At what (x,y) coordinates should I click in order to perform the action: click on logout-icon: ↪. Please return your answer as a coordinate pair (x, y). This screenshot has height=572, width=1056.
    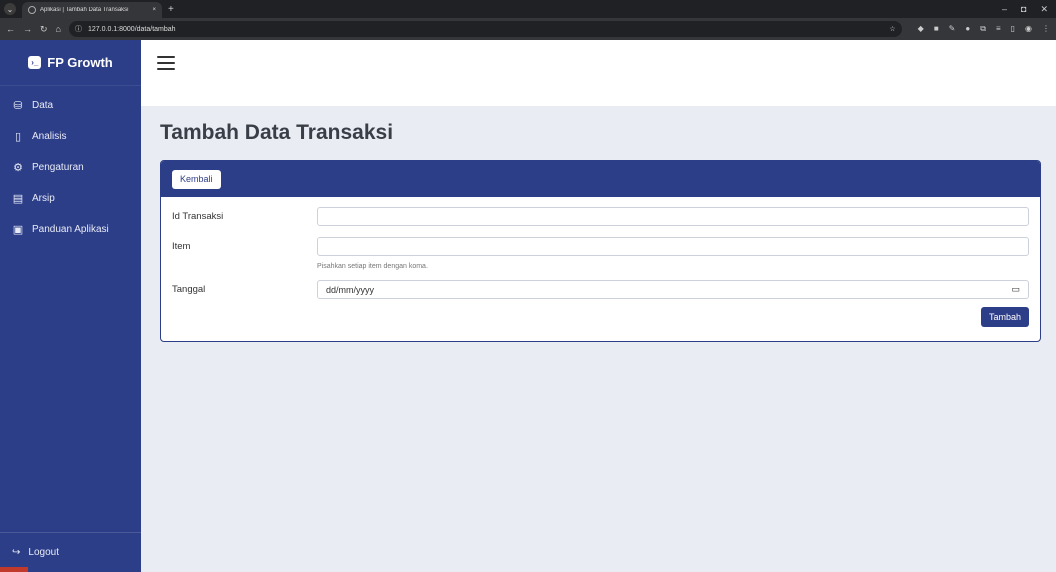
    Looking at the image, I should click on (16, 552).